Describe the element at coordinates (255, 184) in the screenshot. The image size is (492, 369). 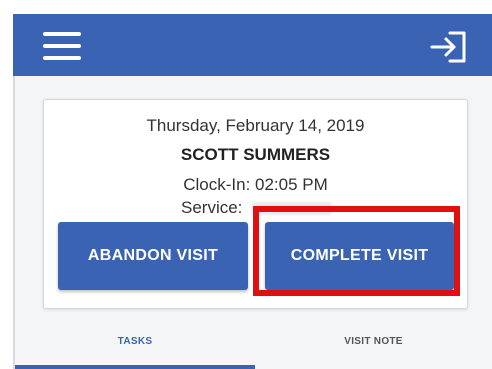
I see `clock-in-time: Clock-In: 02:05 PM` at that location.